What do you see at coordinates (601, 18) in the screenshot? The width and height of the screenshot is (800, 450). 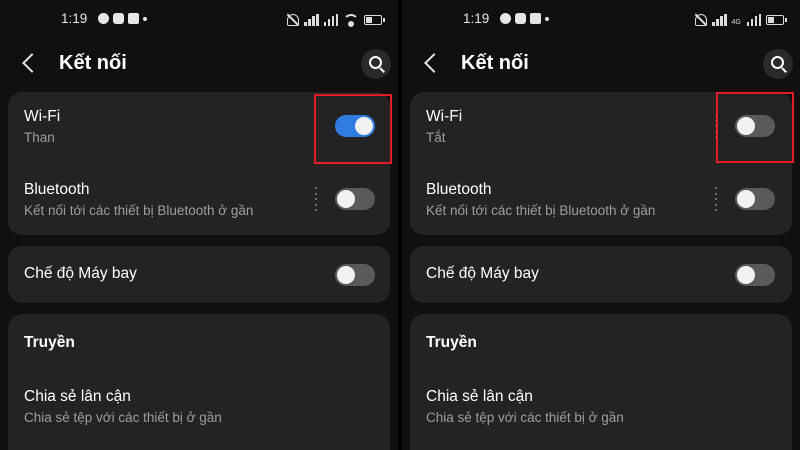 I see `status-bar: 1:19 4G` at bounding box center [601, 18].